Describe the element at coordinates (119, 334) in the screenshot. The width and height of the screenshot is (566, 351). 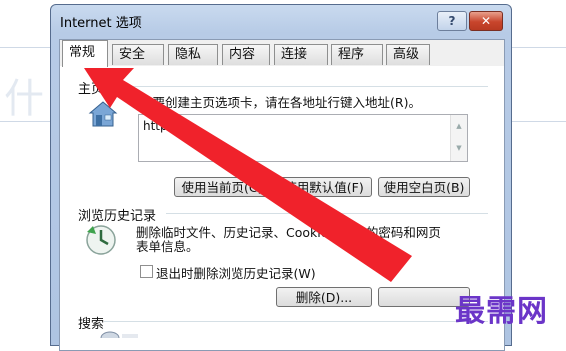
I see `search-icon` at that location.